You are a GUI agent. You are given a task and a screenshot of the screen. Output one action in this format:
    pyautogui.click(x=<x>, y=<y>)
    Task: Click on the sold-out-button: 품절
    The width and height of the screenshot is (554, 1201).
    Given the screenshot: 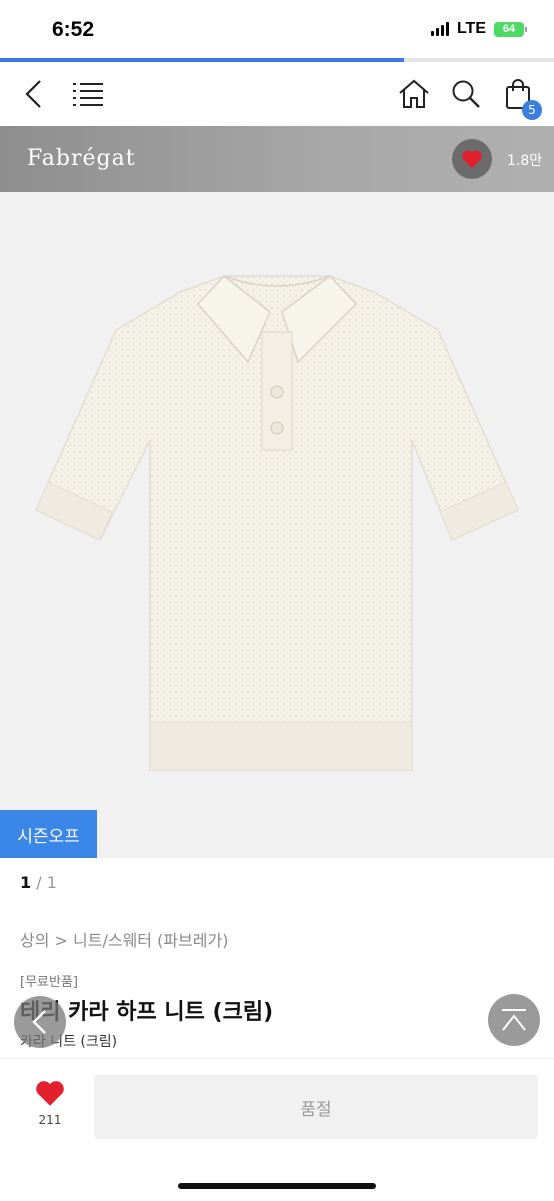 What is the action you would take?
    pyautogui.click(x=316, y=1107)
    